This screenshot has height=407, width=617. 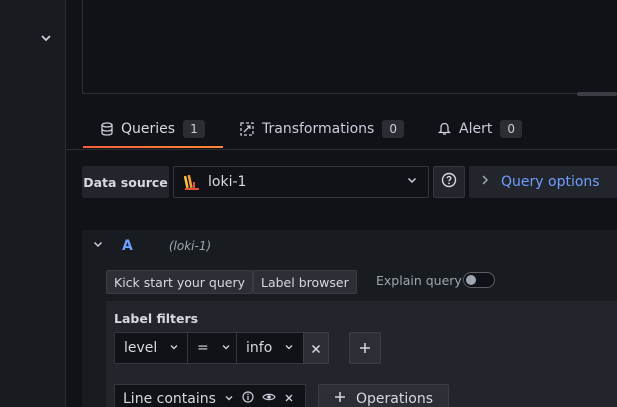 What do you see at coordinates (479, 280) in the screenshot?
I see `explain-query-toggle` at bounding box center [479, 280].